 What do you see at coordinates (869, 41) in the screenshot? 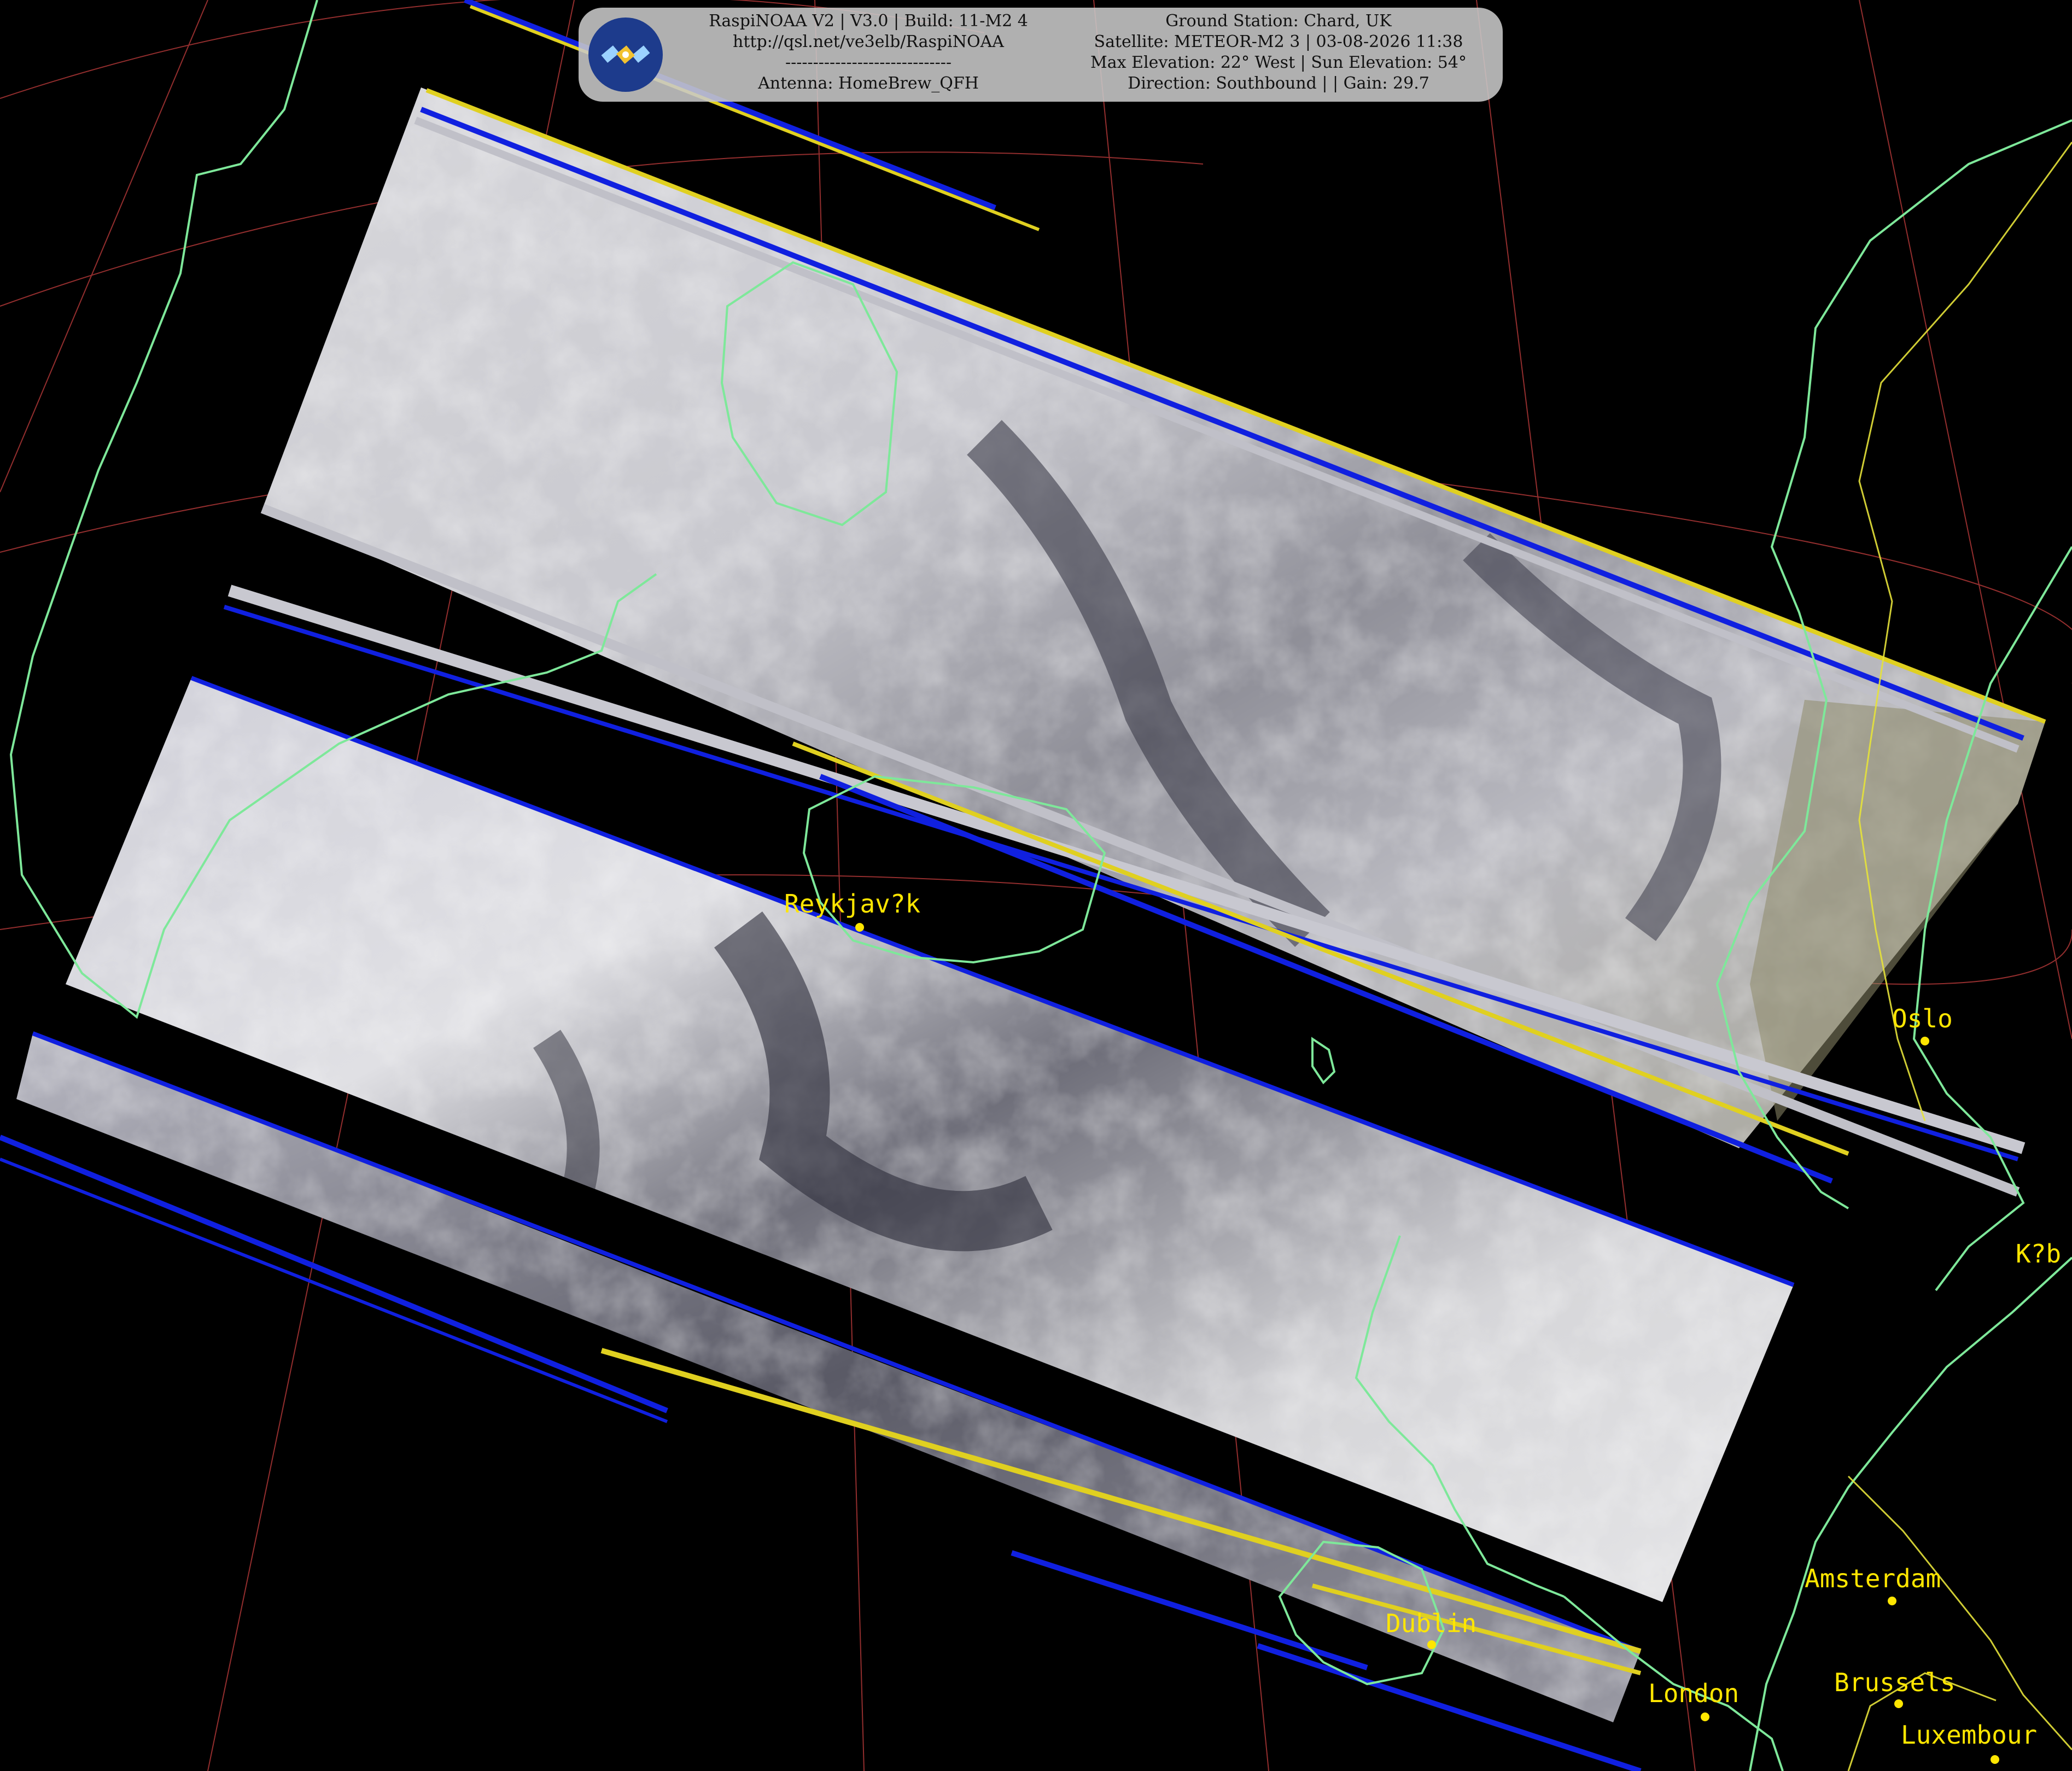
I see `hud-url-line: http://qsl.net/ve3elb/RaspiNOAA` at bounding box center [869, 41].